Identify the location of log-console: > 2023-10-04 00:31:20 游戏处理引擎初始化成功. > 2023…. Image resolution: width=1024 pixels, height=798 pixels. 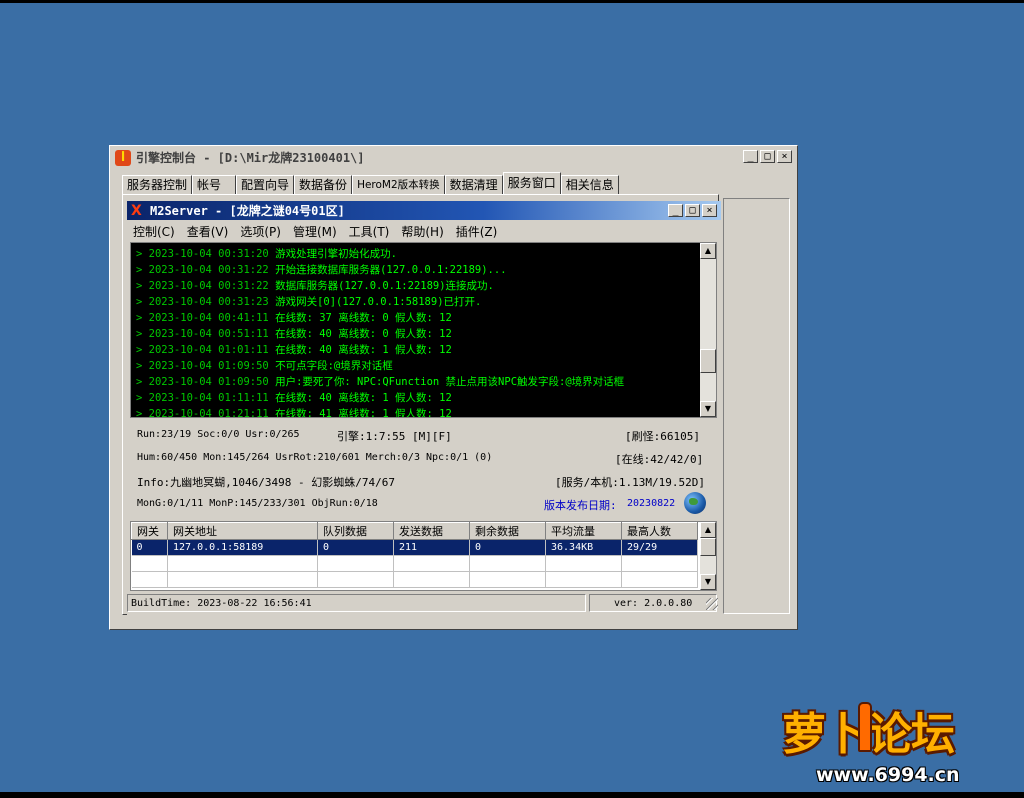
(423, 330).